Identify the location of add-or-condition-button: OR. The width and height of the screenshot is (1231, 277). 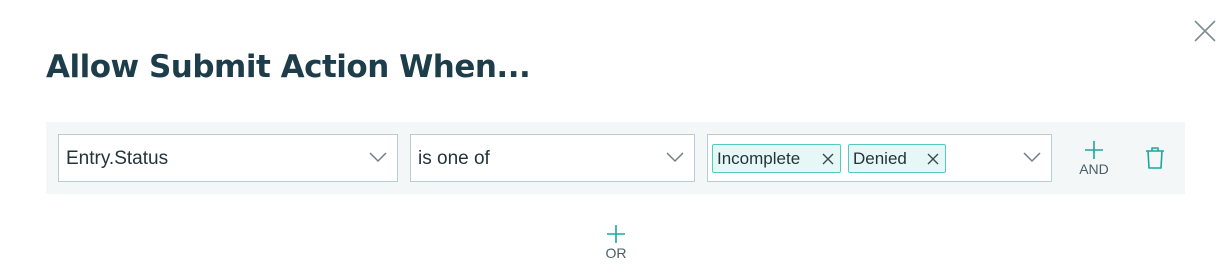
(616, 244).